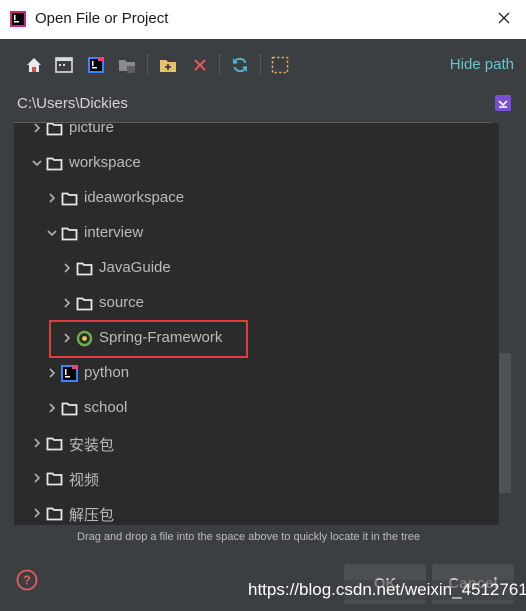 The height and width of the screenshot is (611, 526). Describe the element at coordinates (256, 373) in the screenshot. I see `tree-row: python` at that location.